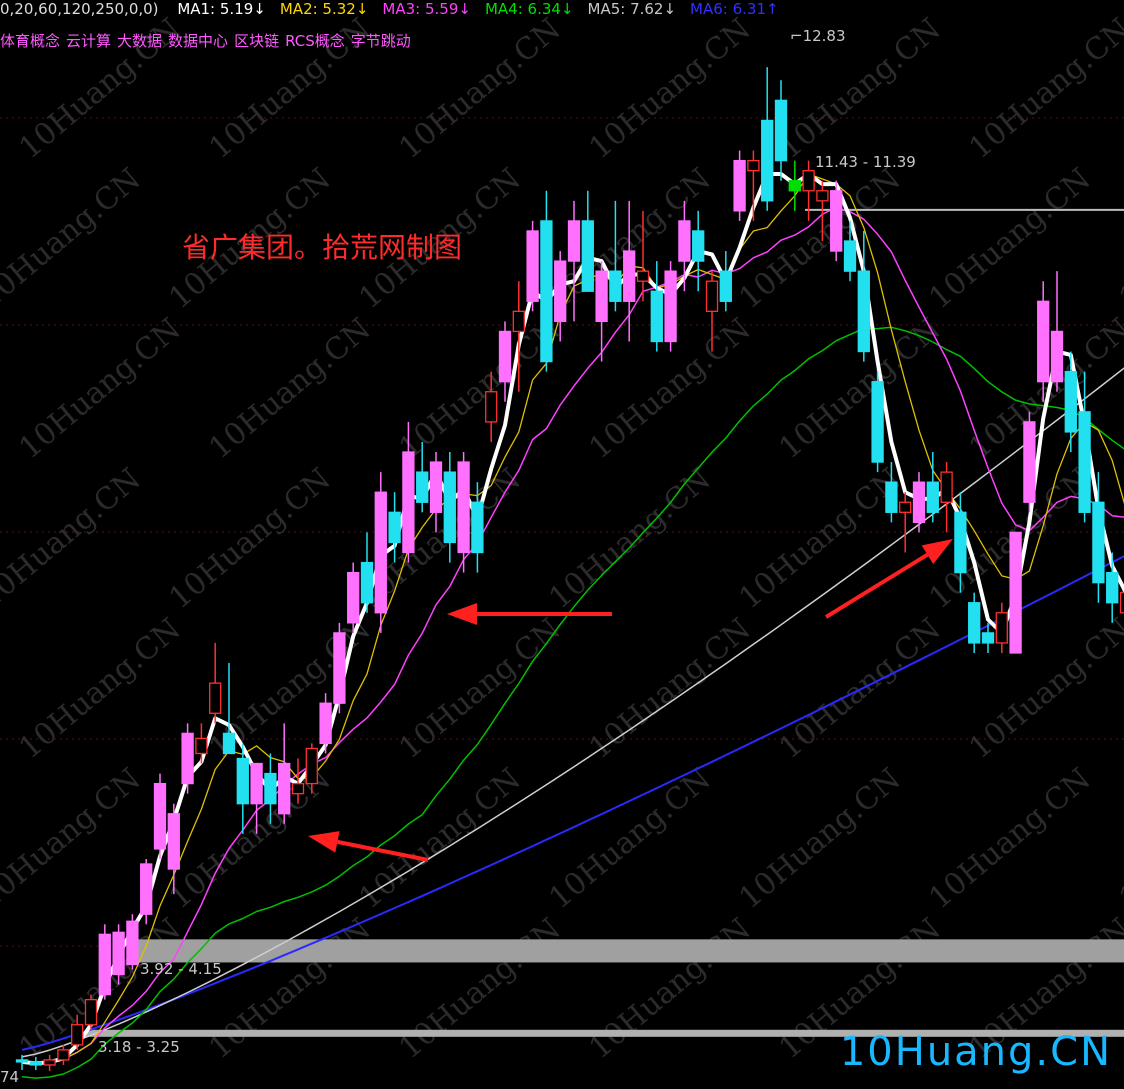 This screenshot has height=1089, width=1124. I want to click on concept-tag: 区块链, so click(257, 41).